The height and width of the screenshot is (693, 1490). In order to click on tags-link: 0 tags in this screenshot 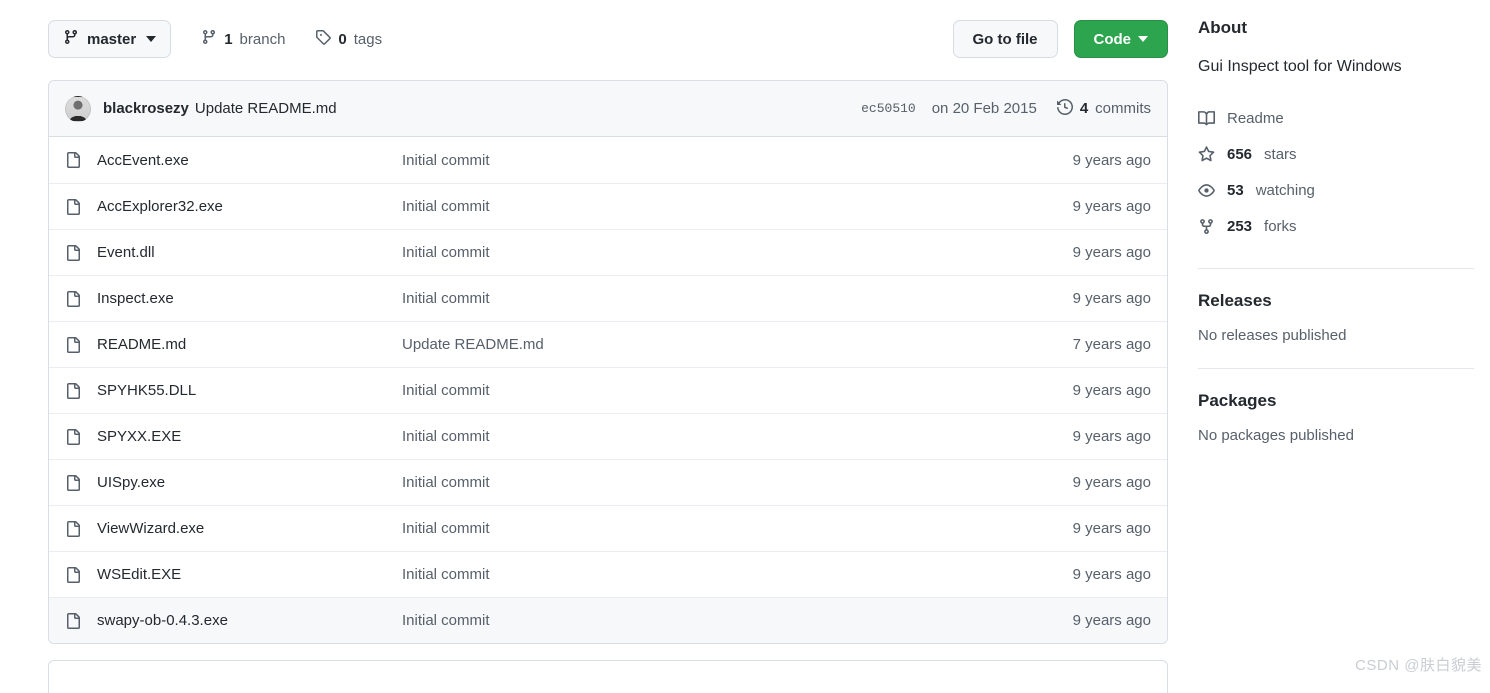, I will do `click(348, 39)`.